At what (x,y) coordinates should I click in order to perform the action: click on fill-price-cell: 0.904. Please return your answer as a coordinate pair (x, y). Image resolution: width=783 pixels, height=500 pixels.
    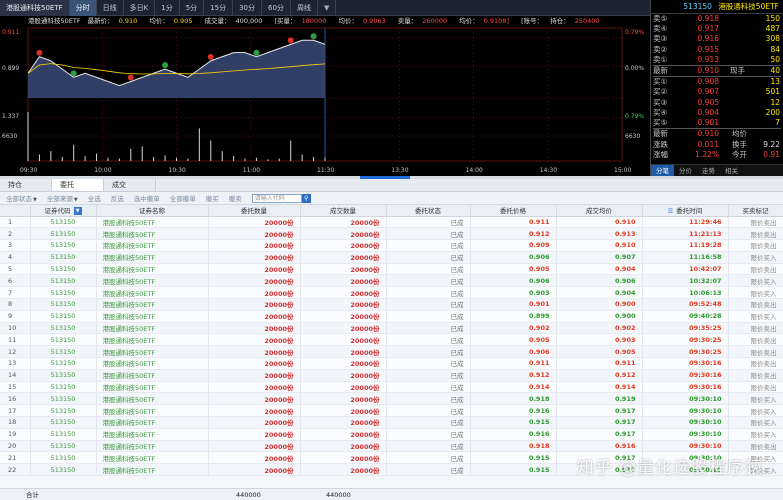
    Looking at the image, I should click on (599, 269).